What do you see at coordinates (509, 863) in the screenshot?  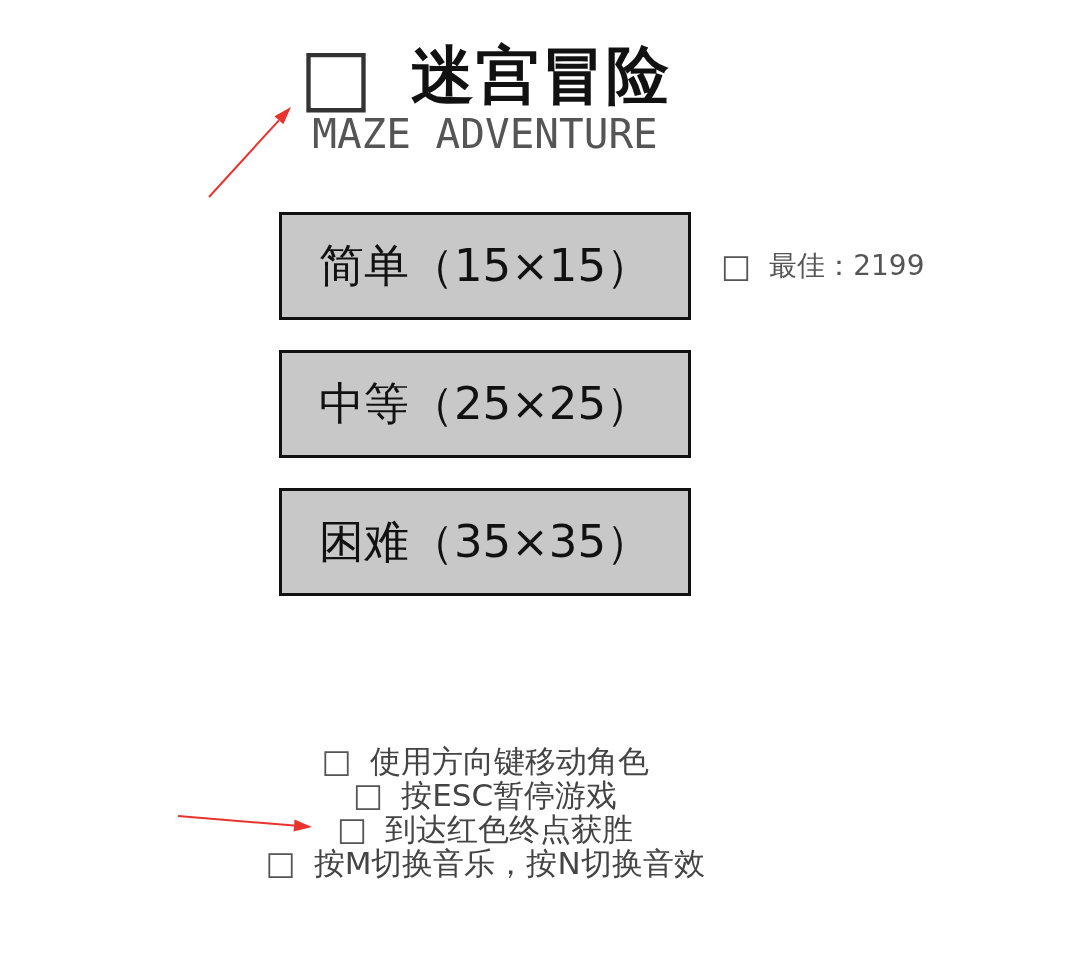 I see `instruction-text: 按M切换音乐，按N切换音效` at bounding box center [509, 863].